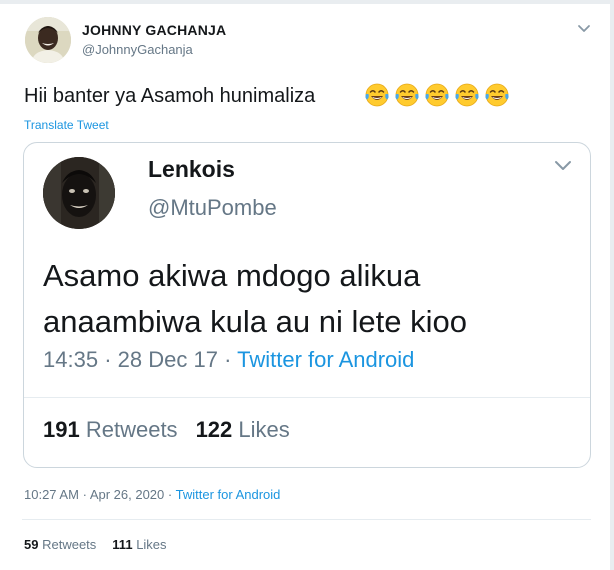 The width and height of the screenshot is (614, 570). Describe the element at coordinates (563, 166) in the screenshot. I see `quoted-chevron-down-icon` at that location.